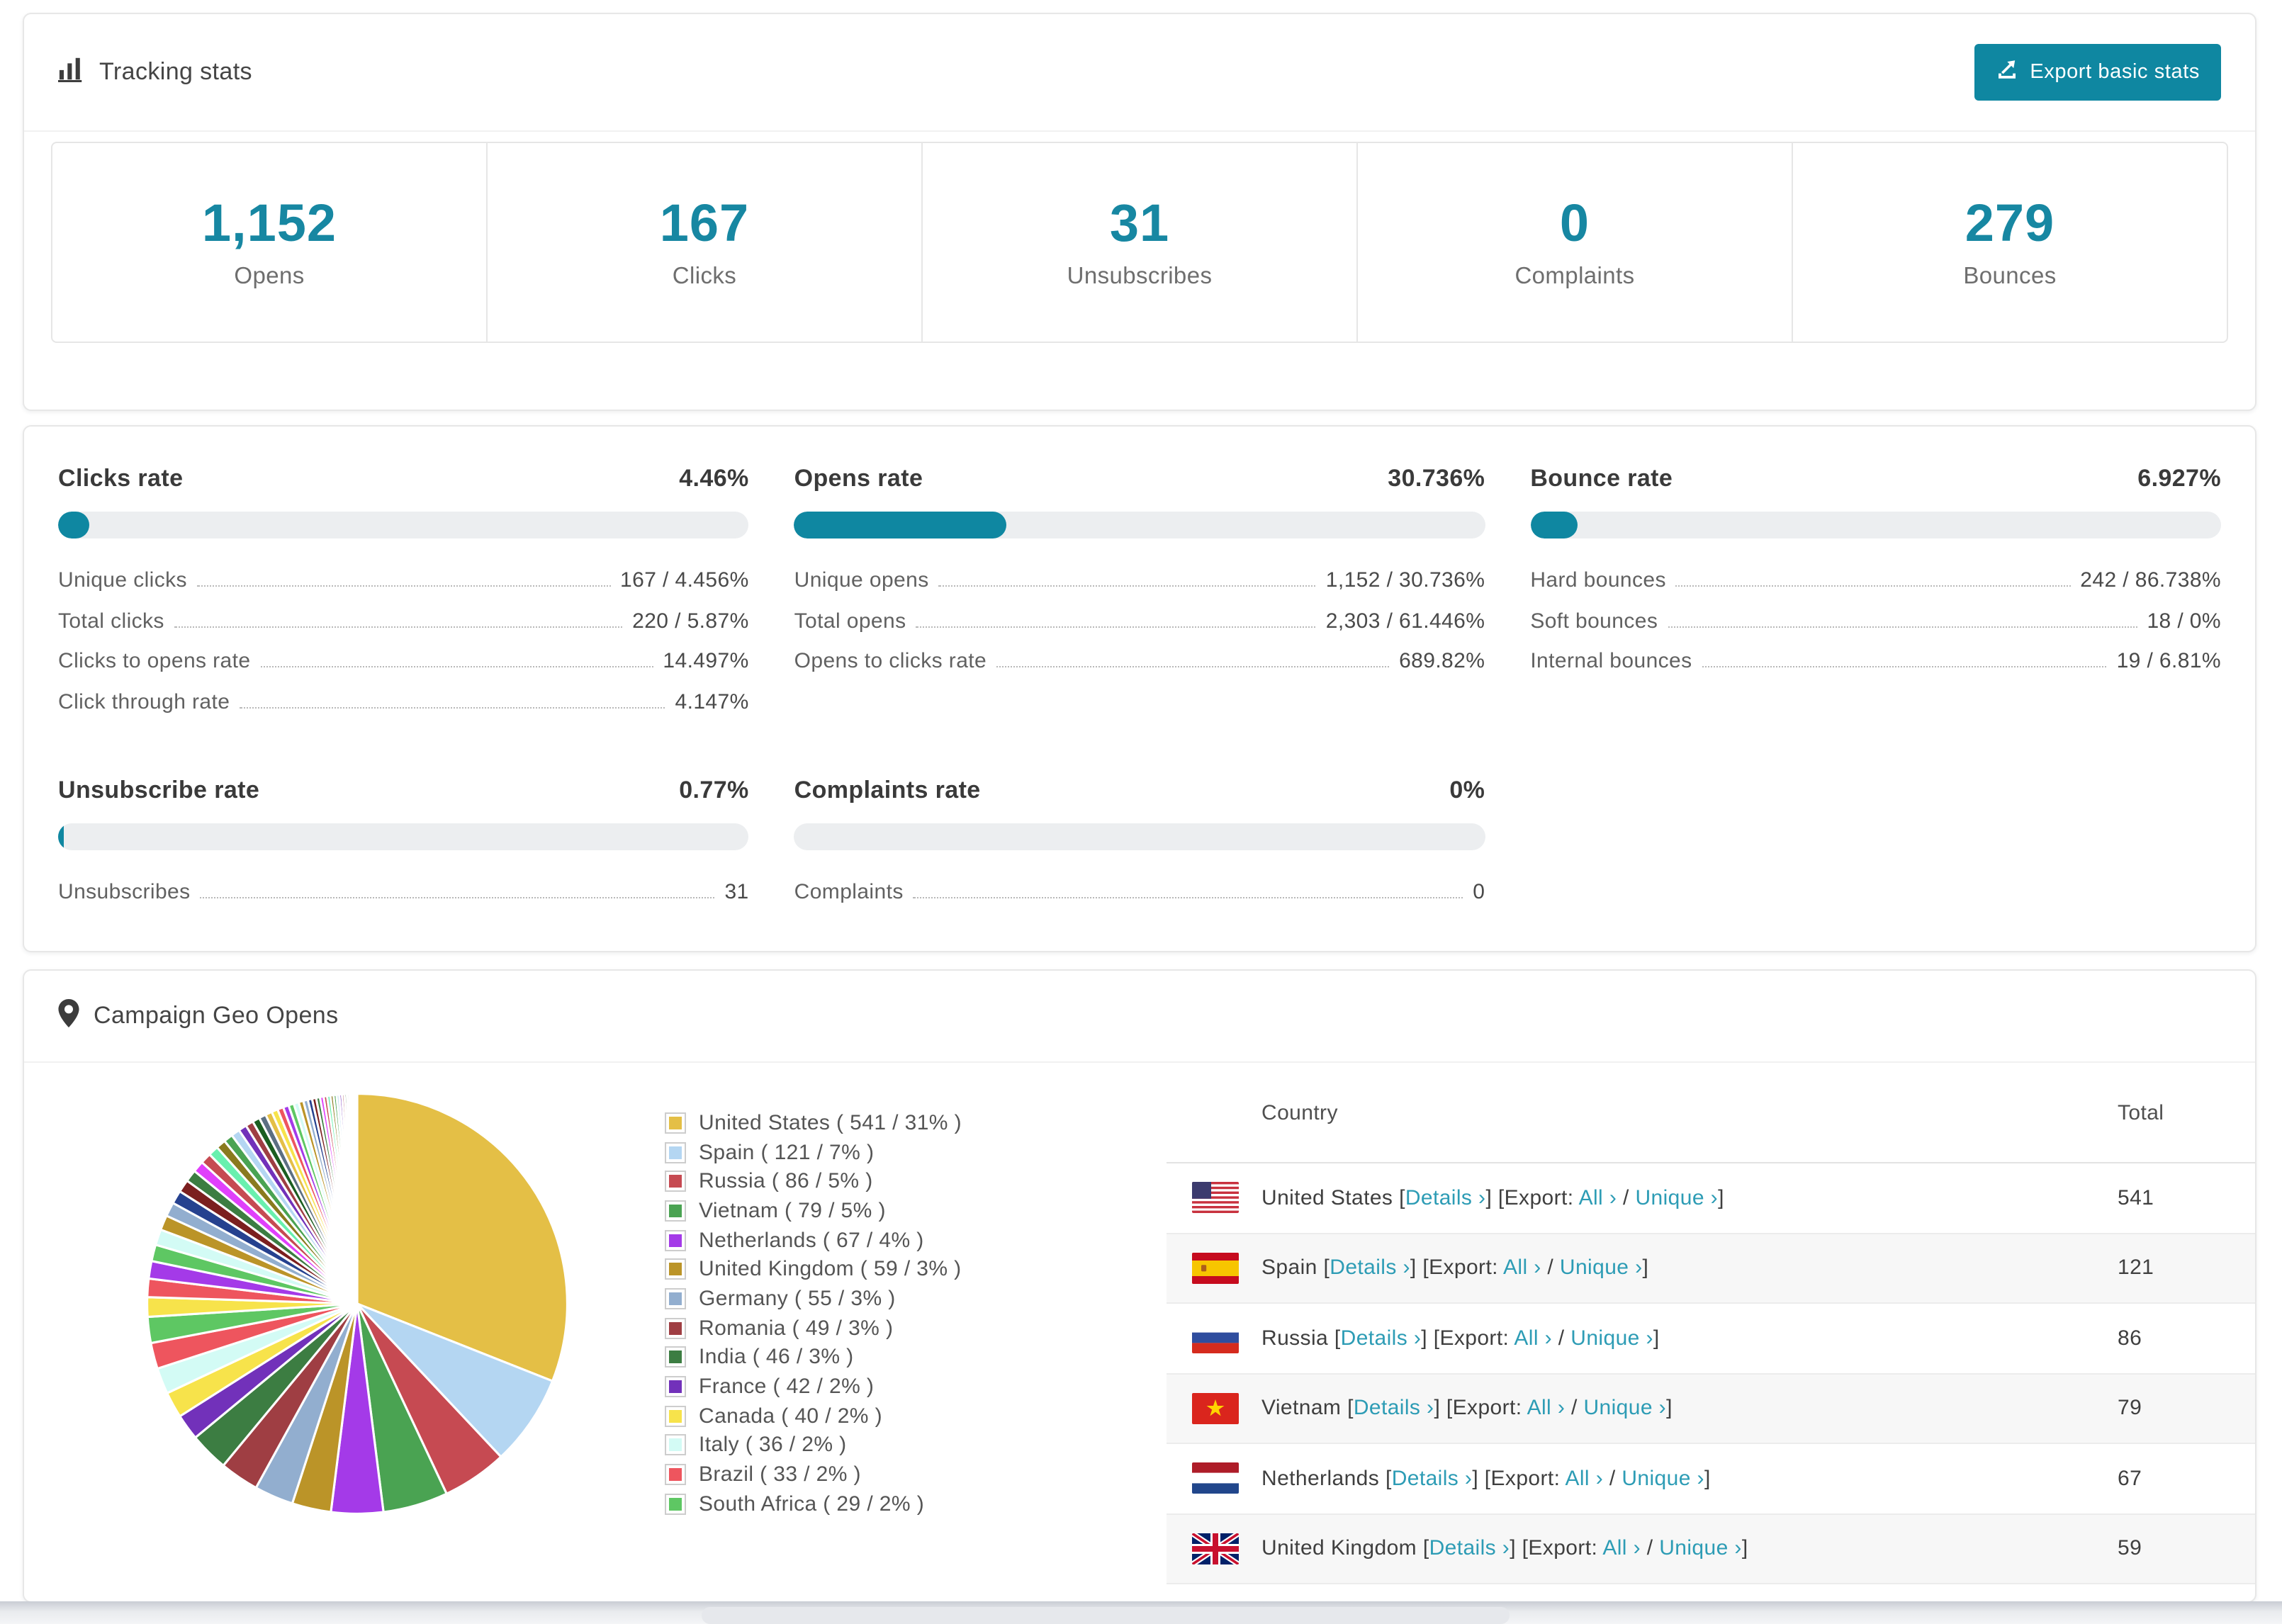 This screenshot has height=1624, width=2282. I want to click on rate-detail-row: Clicks to opens rate 14.497%, so click(404, 669).